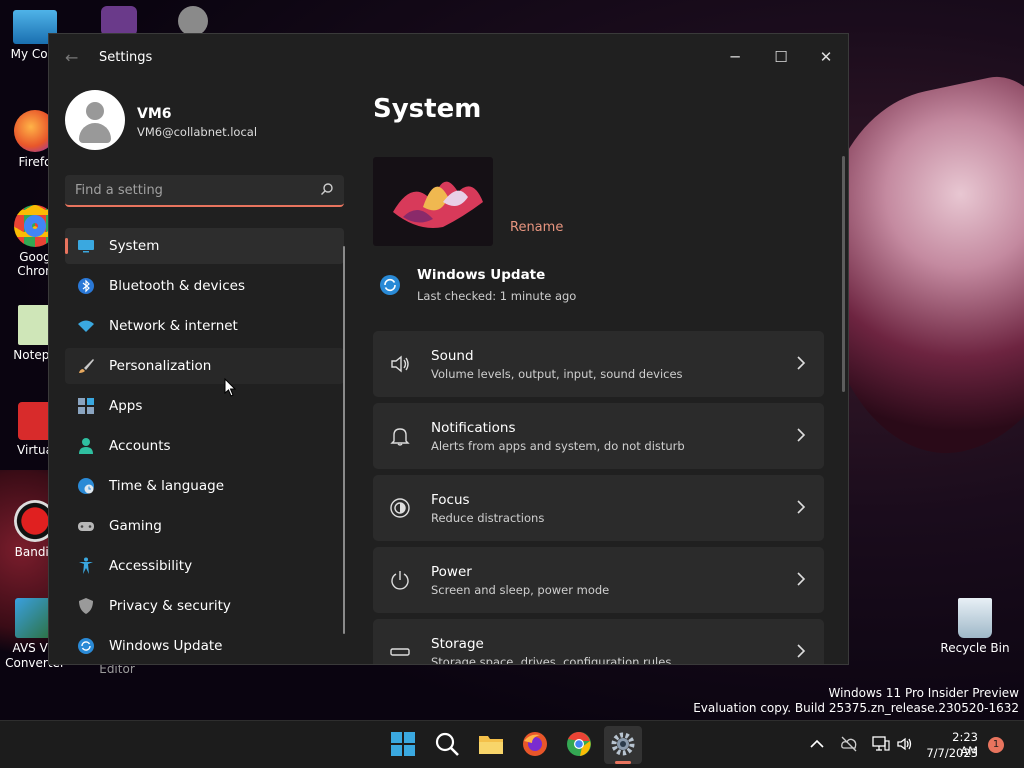  I want to click on minimize-button: ─, so click(735, 57).